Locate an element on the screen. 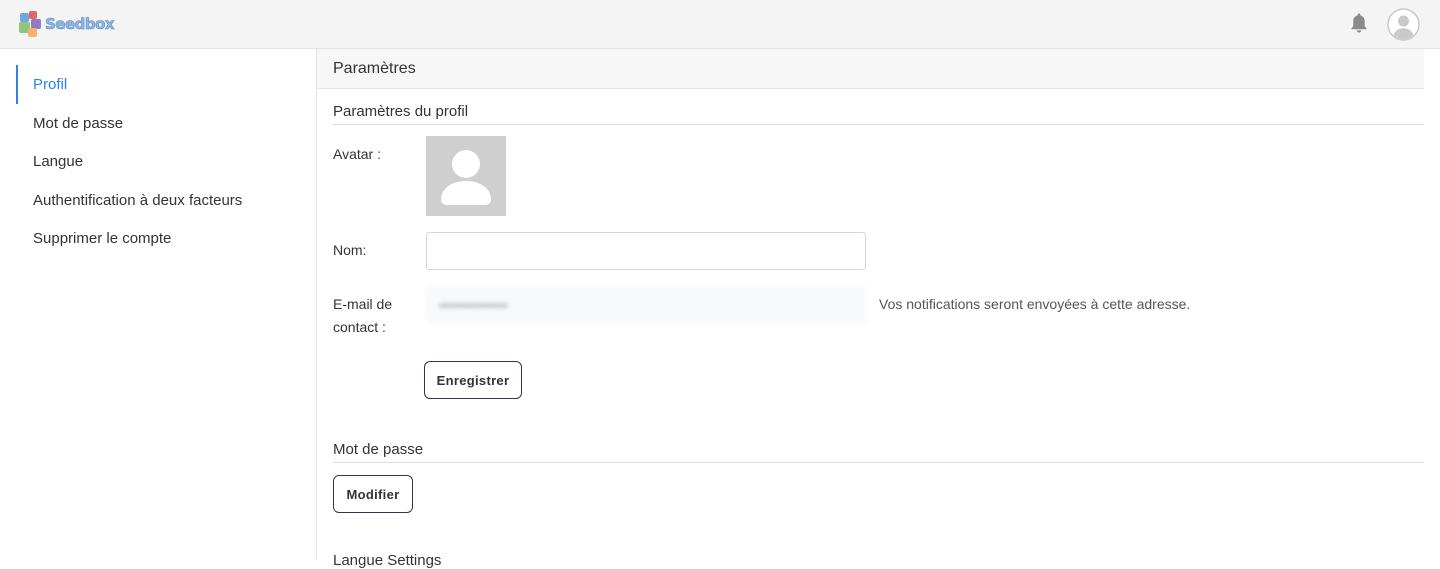  app-logo: Seedbox is located at coordinates (66, 24).